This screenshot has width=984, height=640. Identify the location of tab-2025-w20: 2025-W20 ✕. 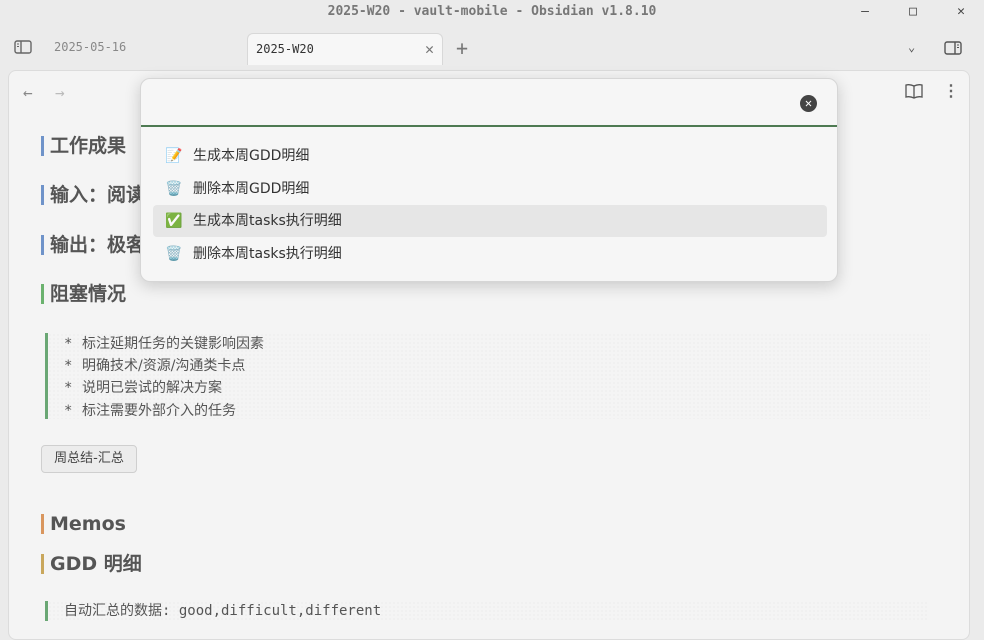
(345, 49).